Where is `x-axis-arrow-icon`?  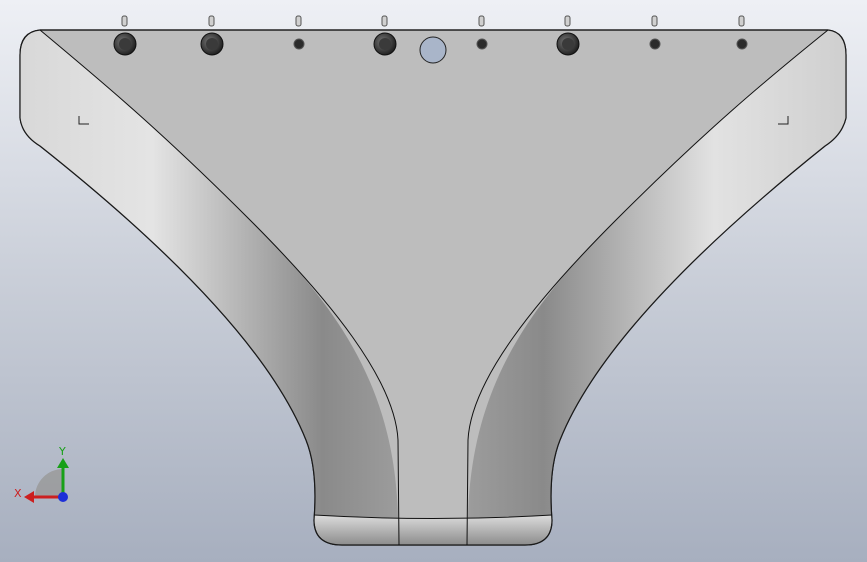
x-axis-arrow-icon is located at coordinates (29, 497).